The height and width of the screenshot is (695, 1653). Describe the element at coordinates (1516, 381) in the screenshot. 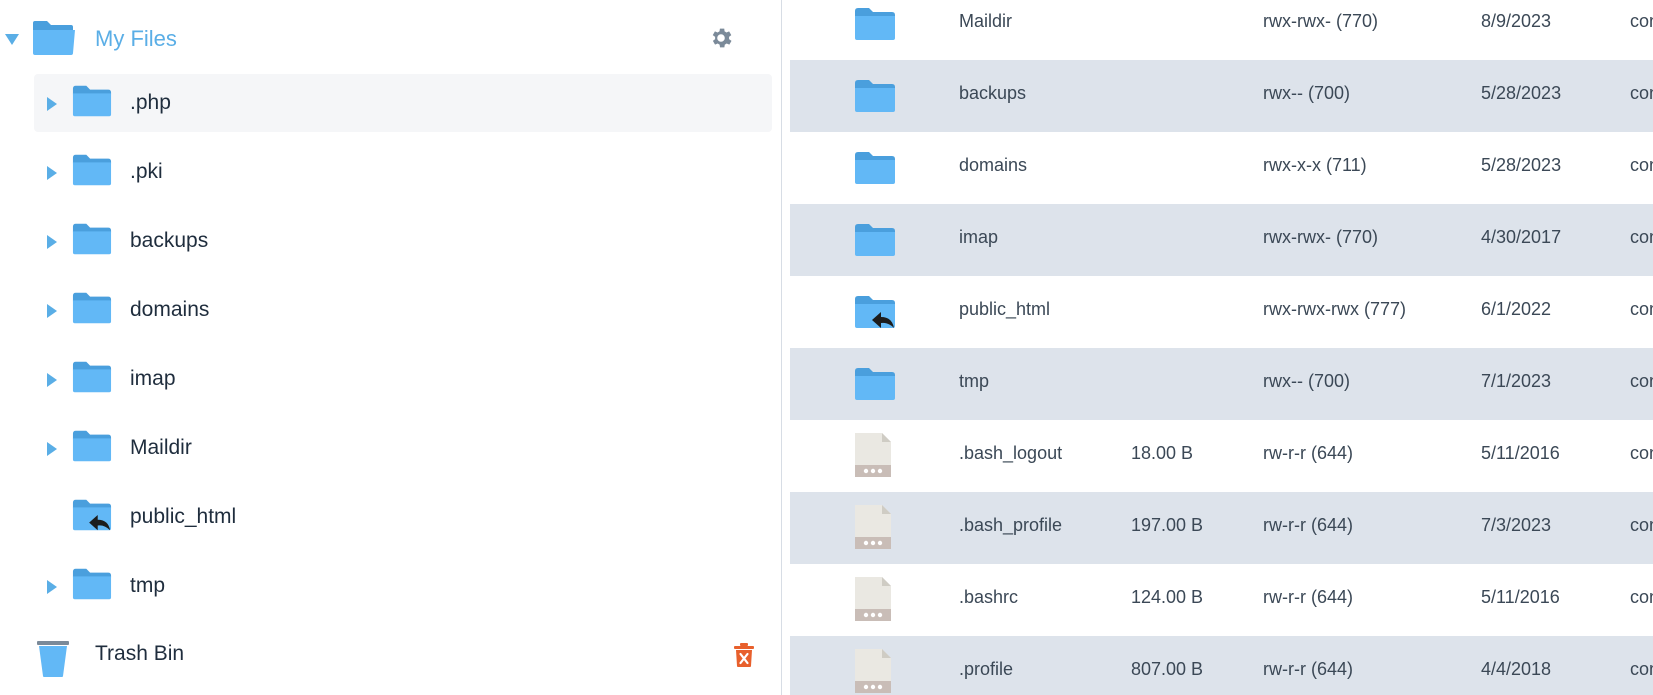

I see `file-modified-date: 7/1/2023` at that location.